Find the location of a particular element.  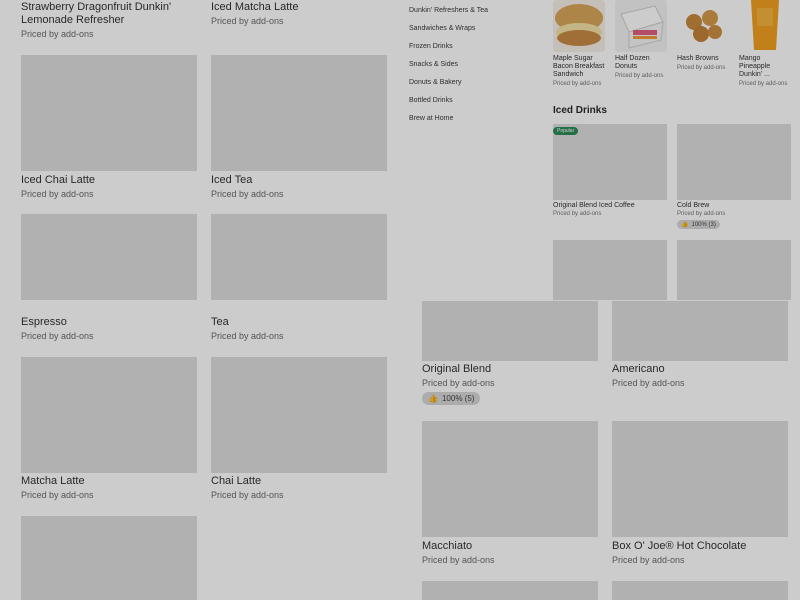

rating-badge: 👍 100% (5) is located at coordinates (451, 398).